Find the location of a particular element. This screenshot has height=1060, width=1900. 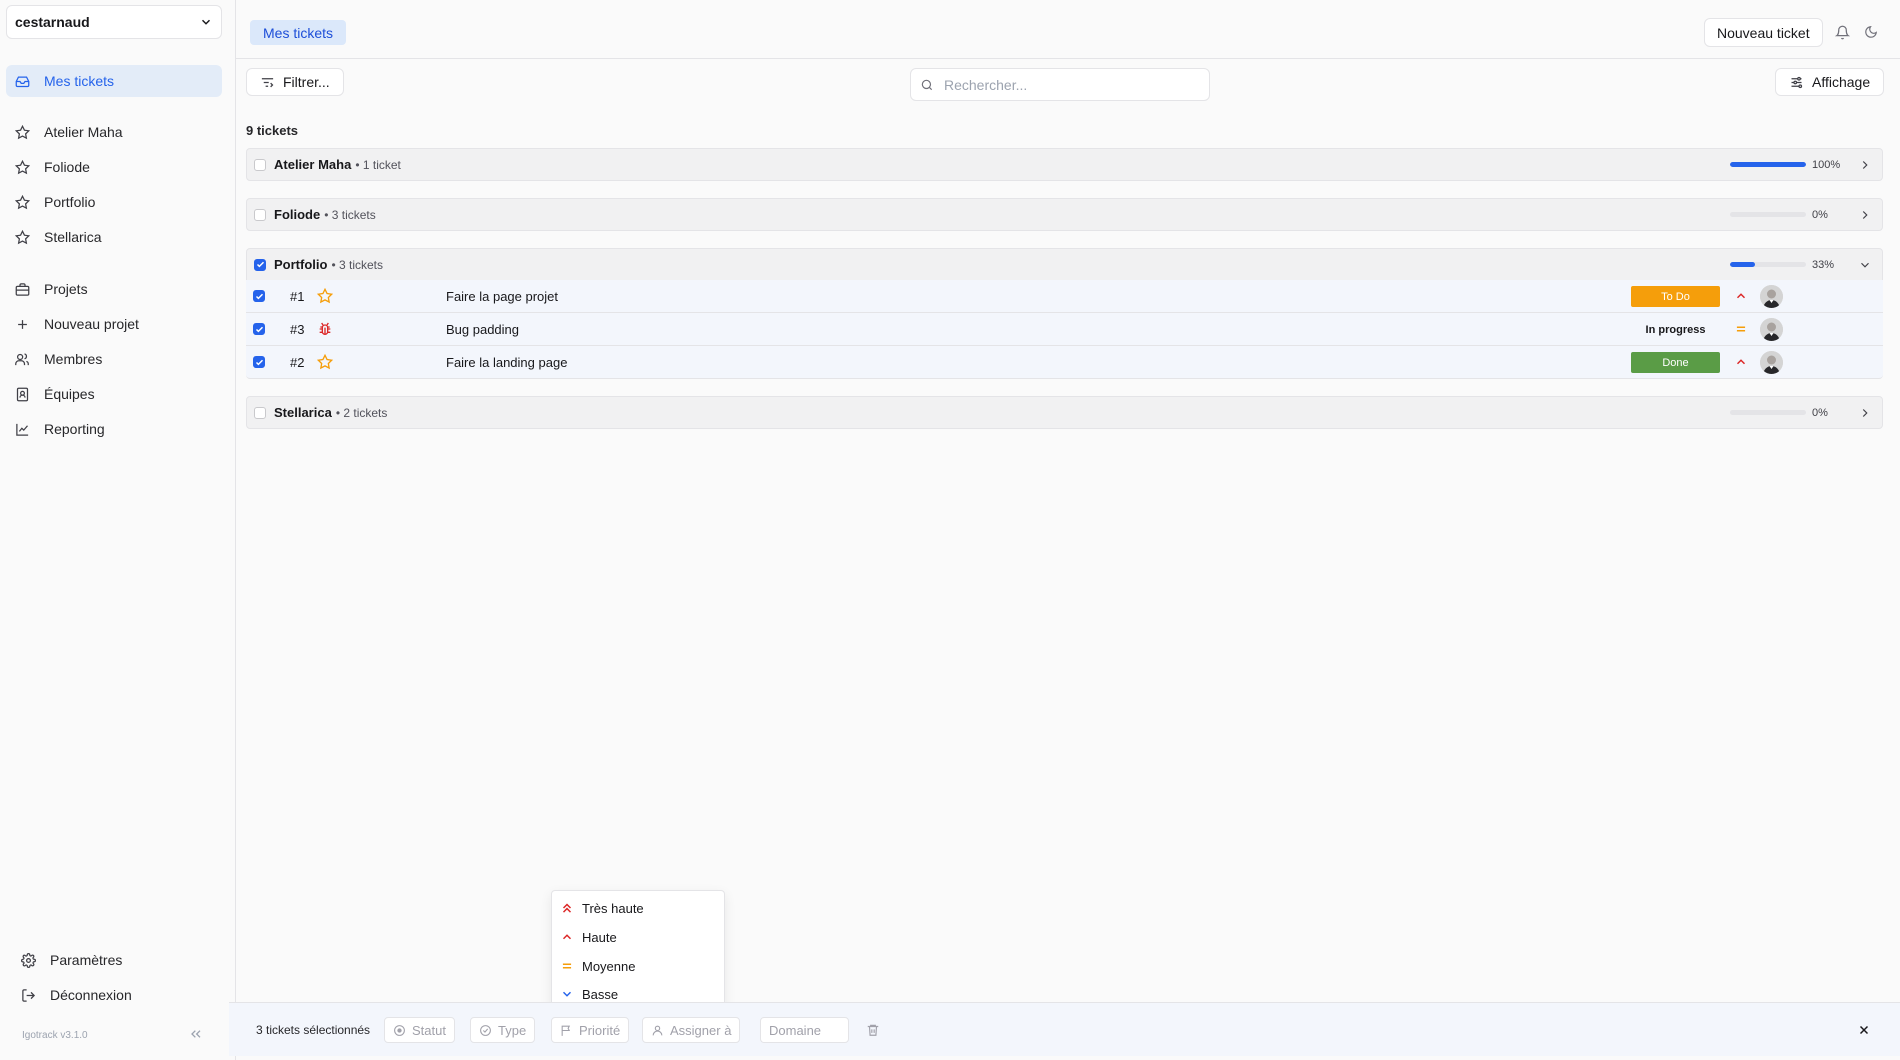

ticket-id: #1 is located at coordinates (297, 296).